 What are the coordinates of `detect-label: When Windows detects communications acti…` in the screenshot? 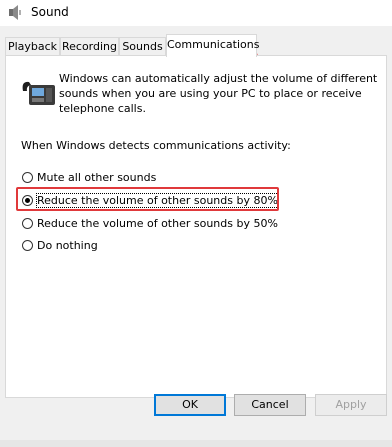 It's located at (156, 145).